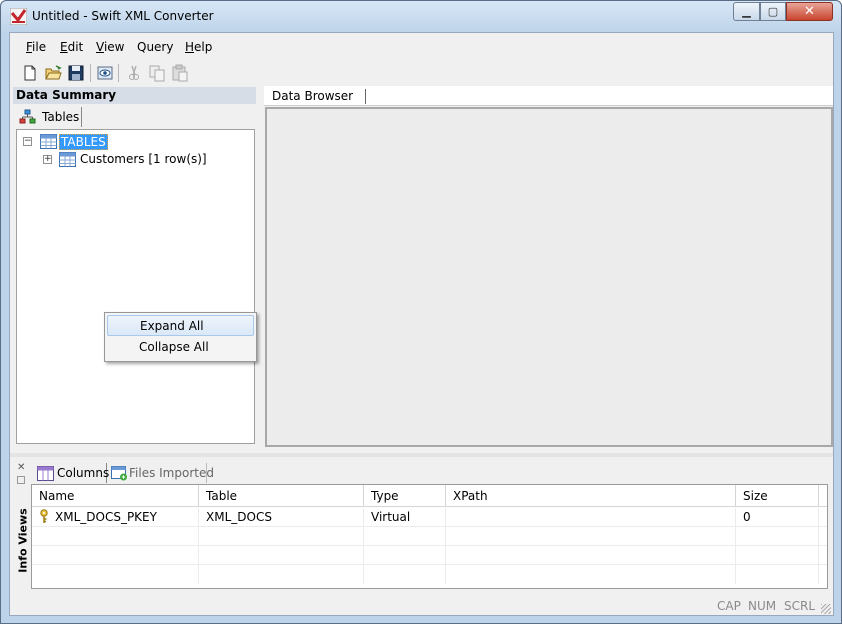 The width and height of the screenshot is (842, 624). Describe the element at coordinates (281, 517) in the screenshot. I see `cell-table: XML_DOCS` at that location.